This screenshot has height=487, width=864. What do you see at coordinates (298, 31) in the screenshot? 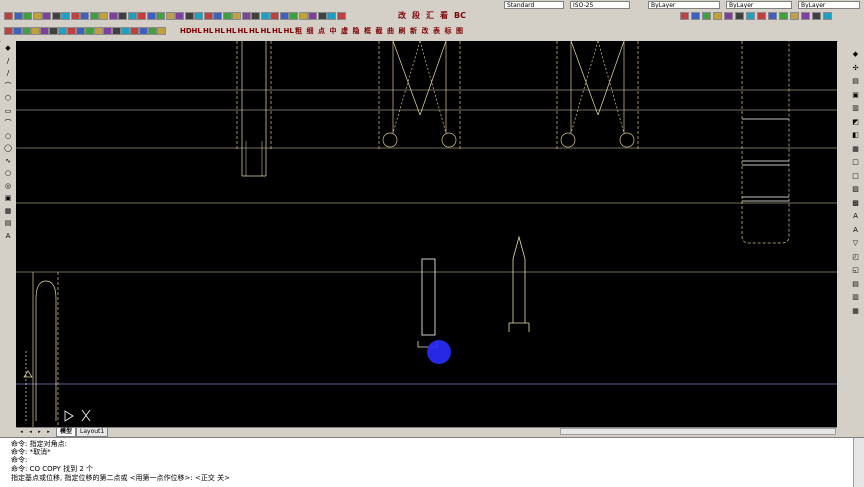
I see `toolbar-glyph-button: 粗` at bounding box center [298, 31].